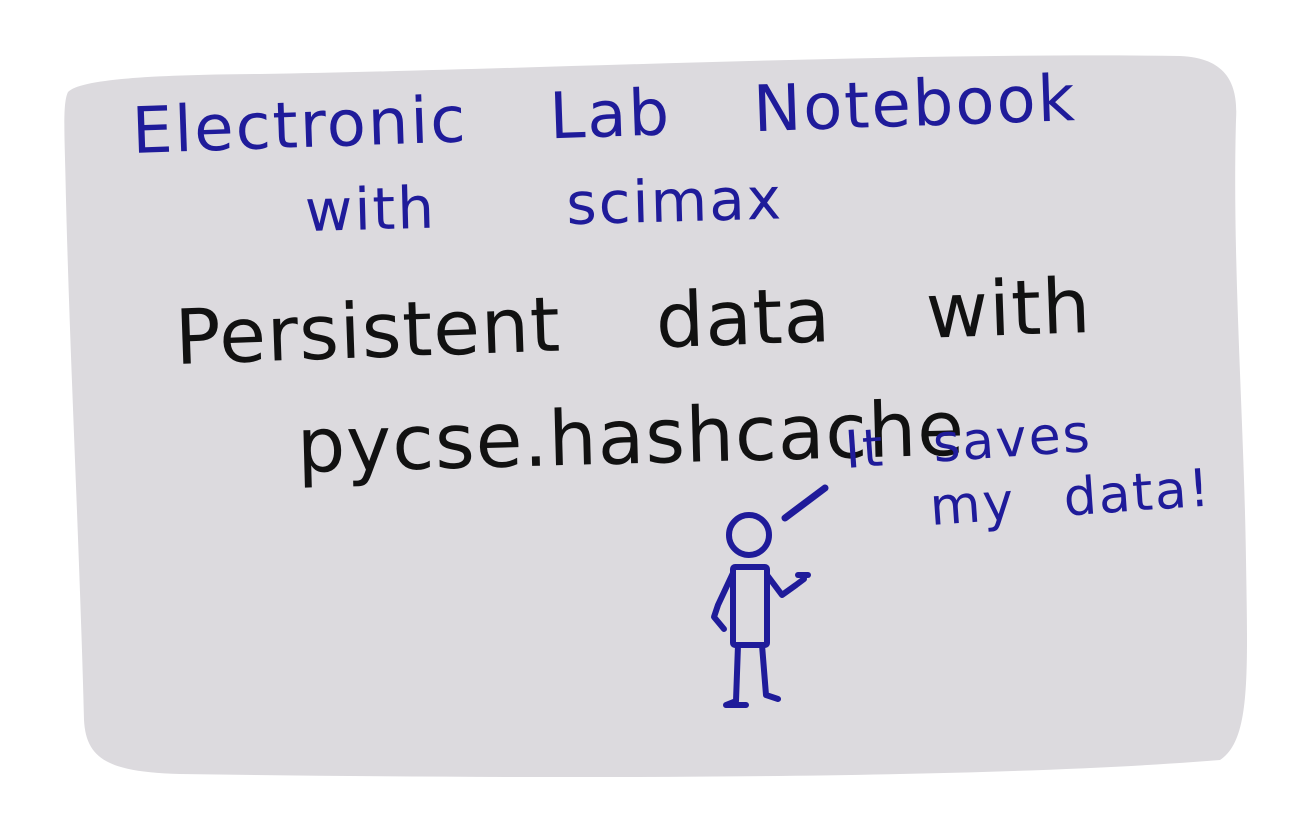  I want to click on title-line-2: with scimax, so click(544, 204).